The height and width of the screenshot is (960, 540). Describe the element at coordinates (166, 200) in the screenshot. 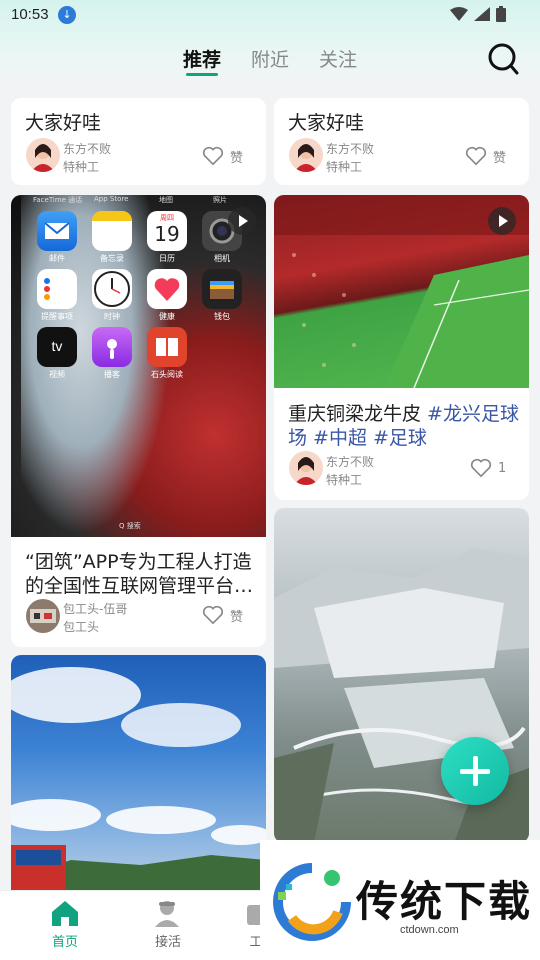

I see `home-top-label: 地图` at that location.